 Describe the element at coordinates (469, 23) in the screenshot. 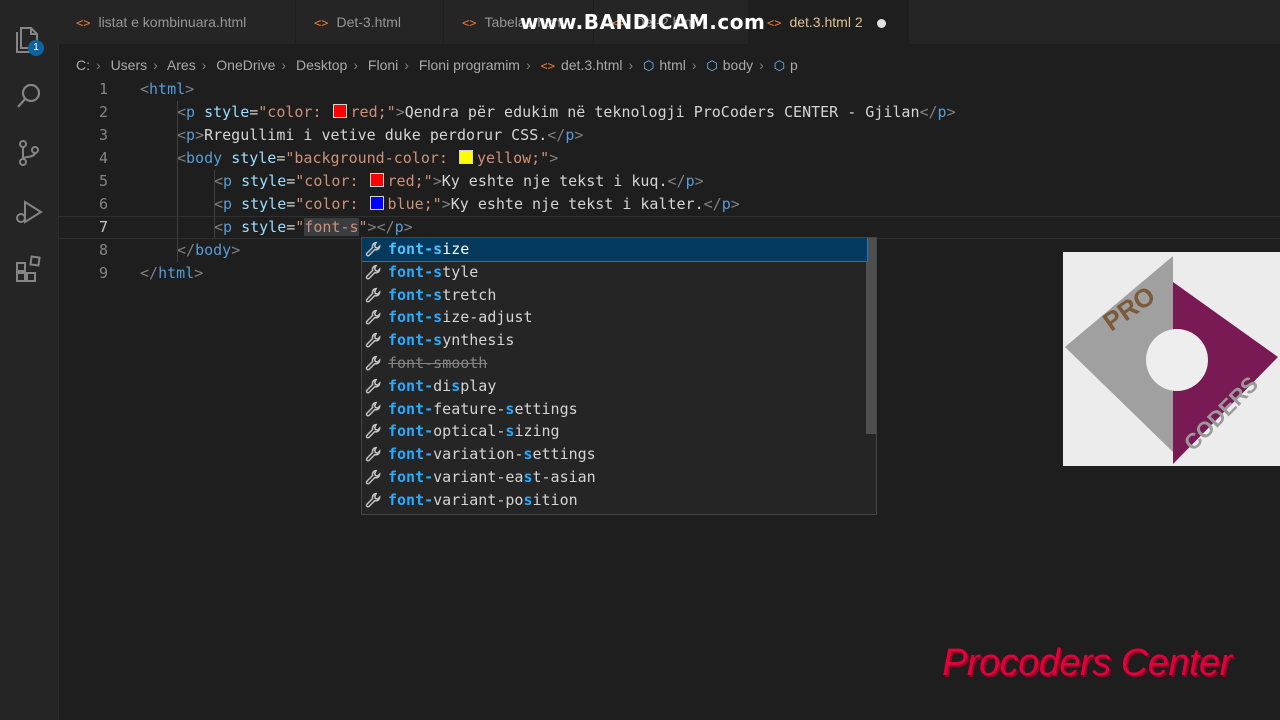

I see `html-file-icon: <>` at that location.